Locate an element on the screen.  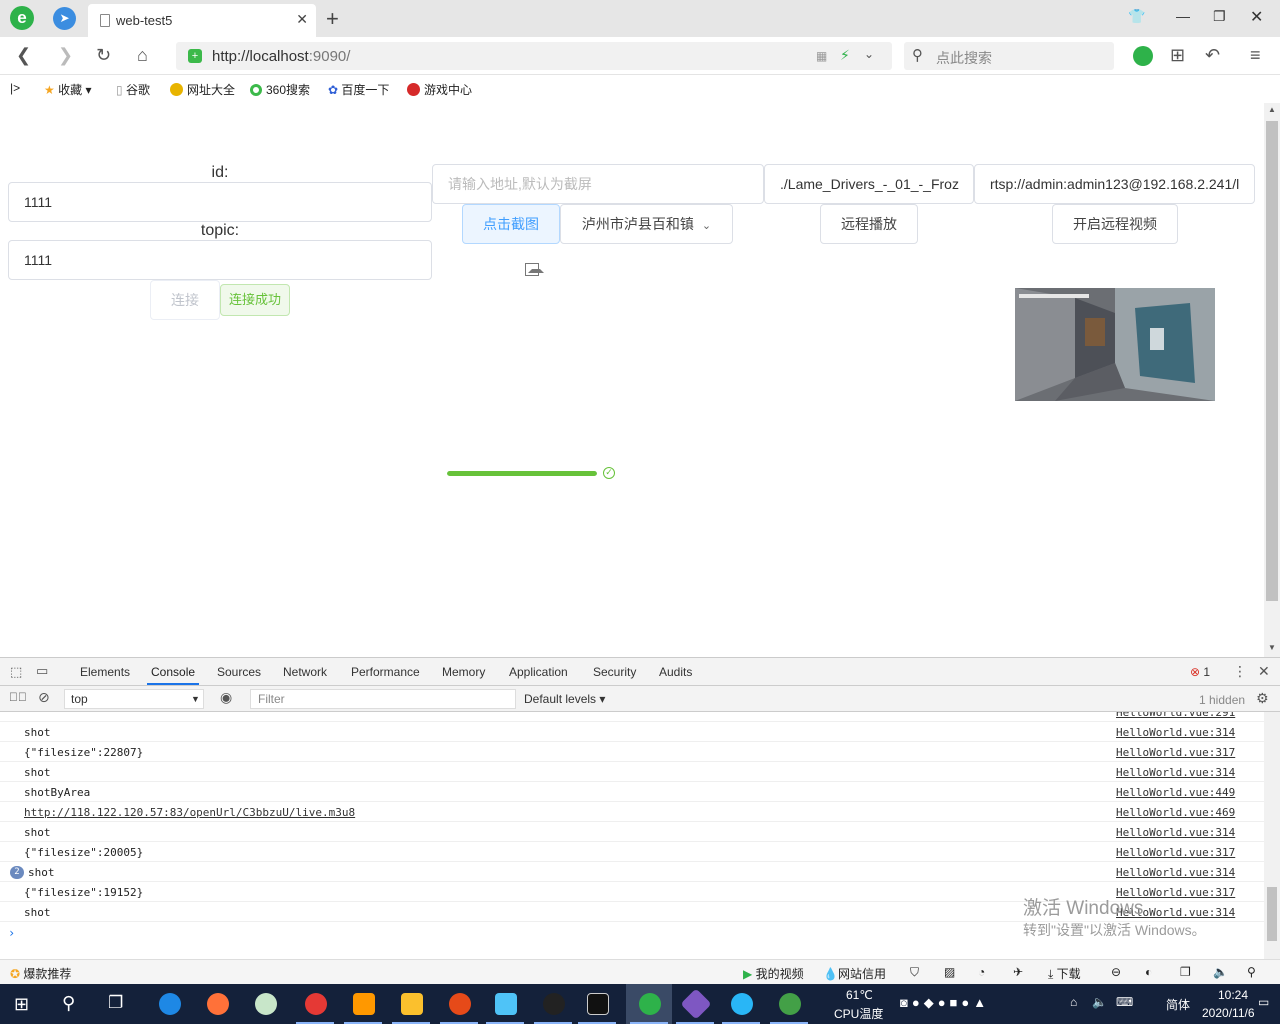
site-credit-link: 💧网站信用 is located at coordinates (854, 973).